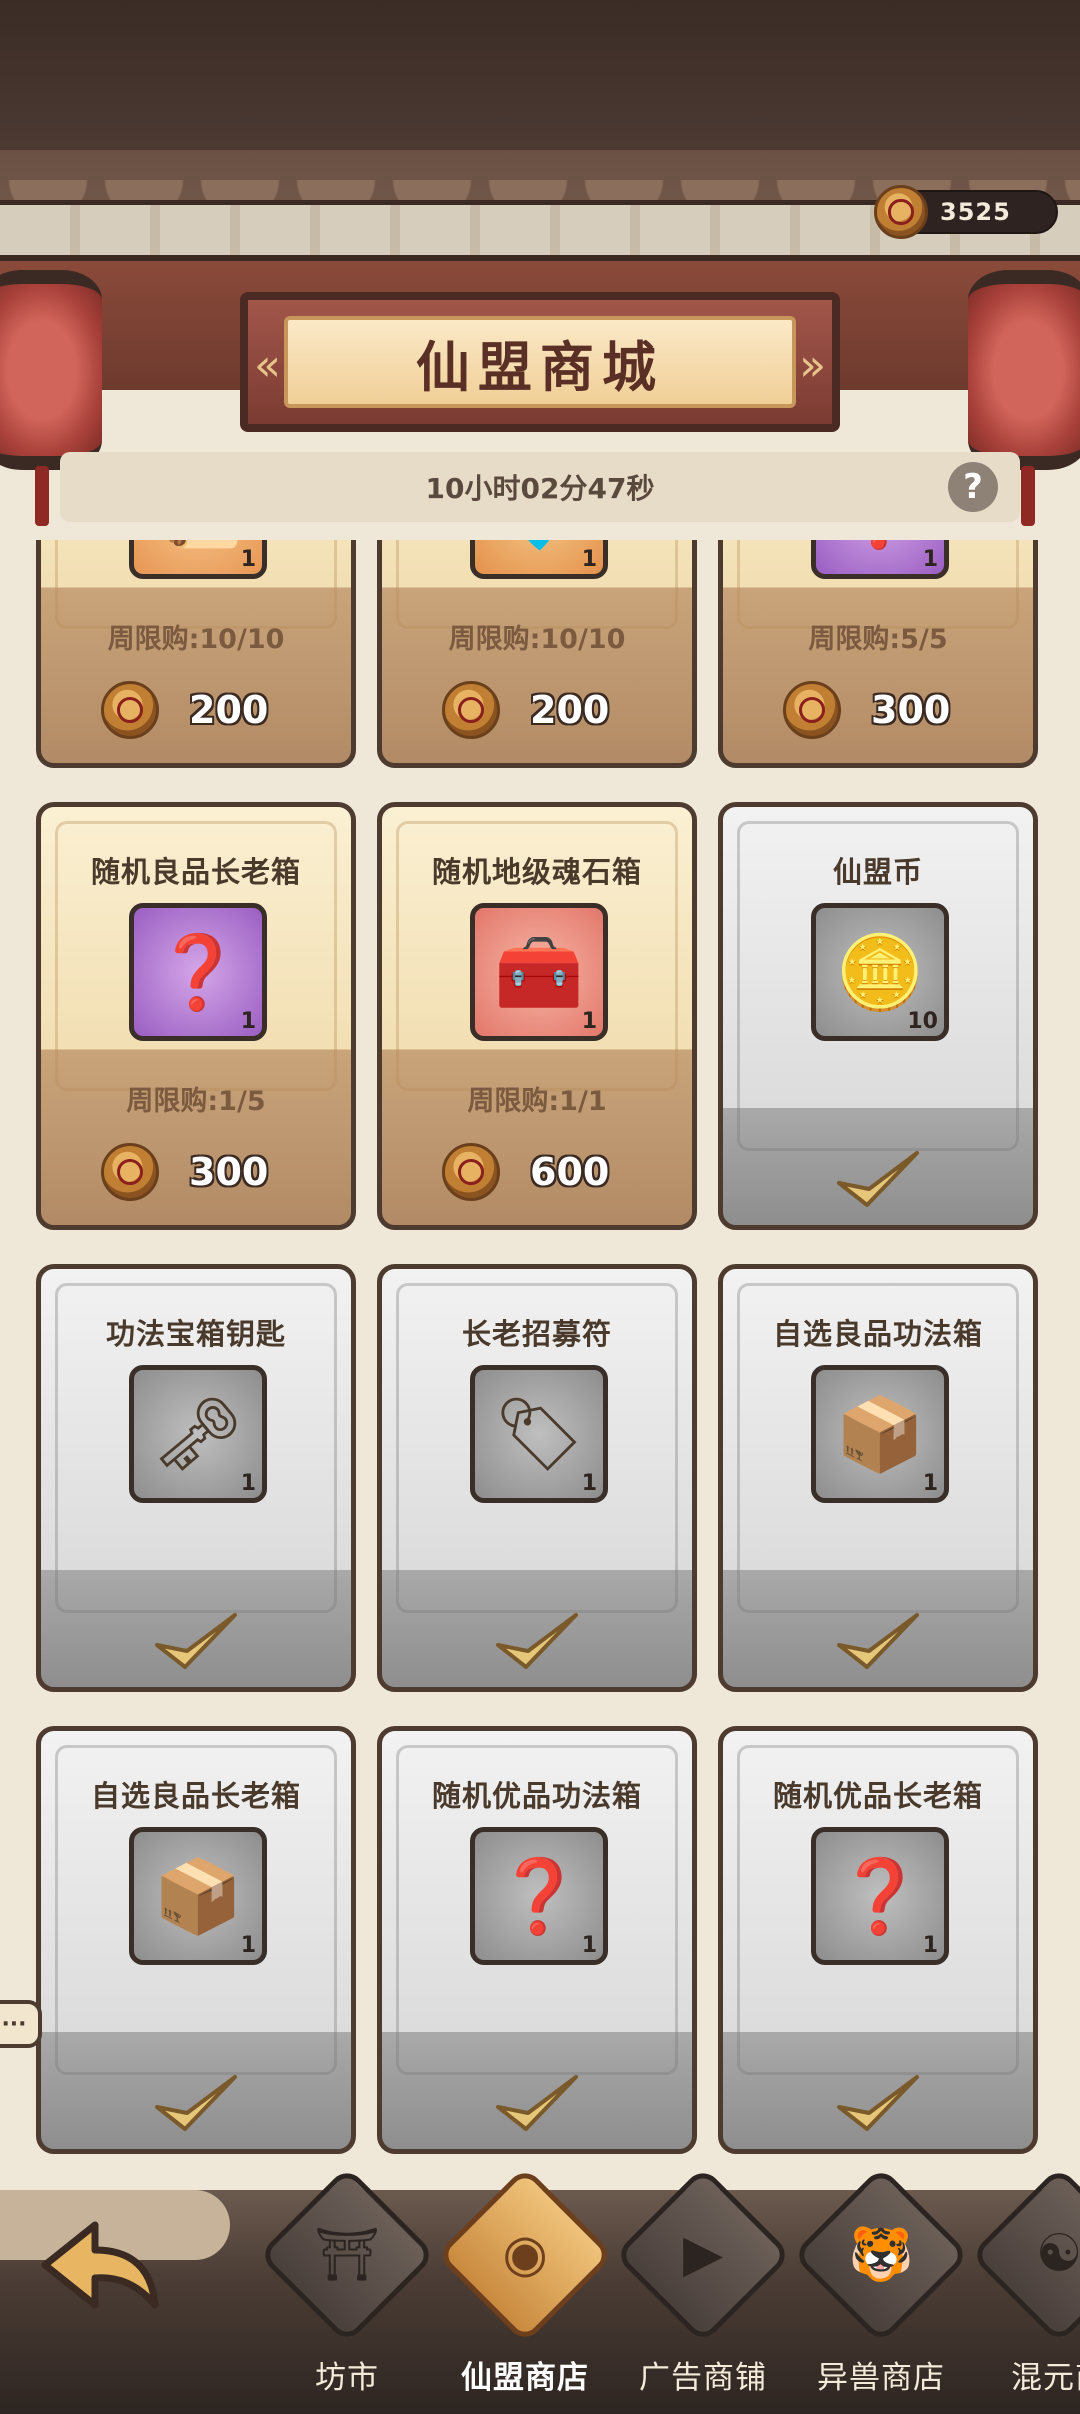  Describe the element at coordinates (195, 1334) in the screenshot. I see `item-name: 功法宝箱钥匙` at that location.